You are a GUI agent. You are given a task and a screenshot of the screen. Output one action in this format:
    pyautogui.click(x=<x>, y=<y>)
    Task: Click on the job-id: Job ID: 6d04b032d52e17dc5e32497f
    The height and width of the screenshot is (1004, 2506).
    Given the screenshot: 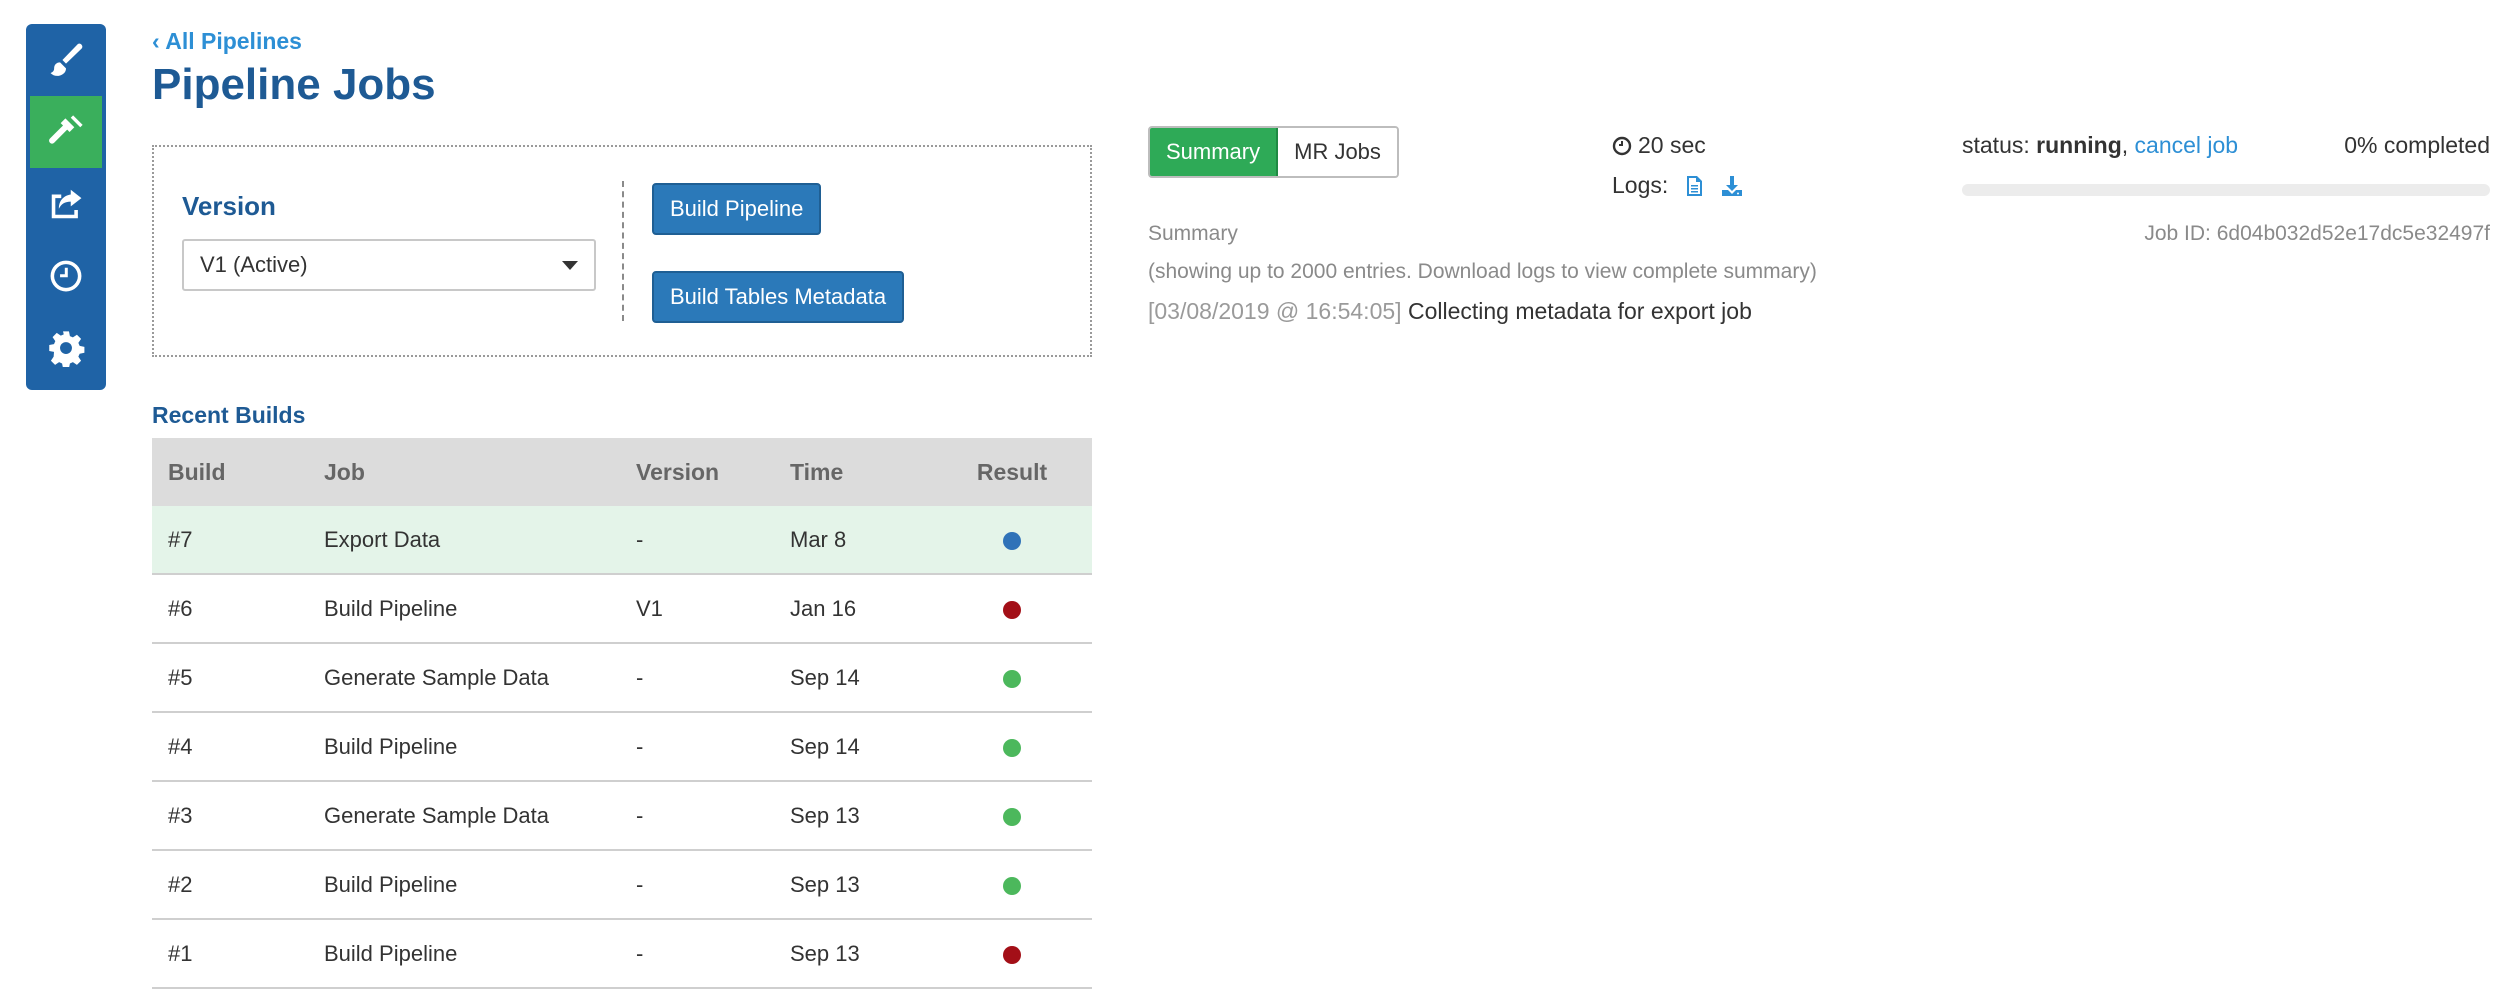 What is the action you would take?
    pyautogui.click(x=2317, y=233)
    